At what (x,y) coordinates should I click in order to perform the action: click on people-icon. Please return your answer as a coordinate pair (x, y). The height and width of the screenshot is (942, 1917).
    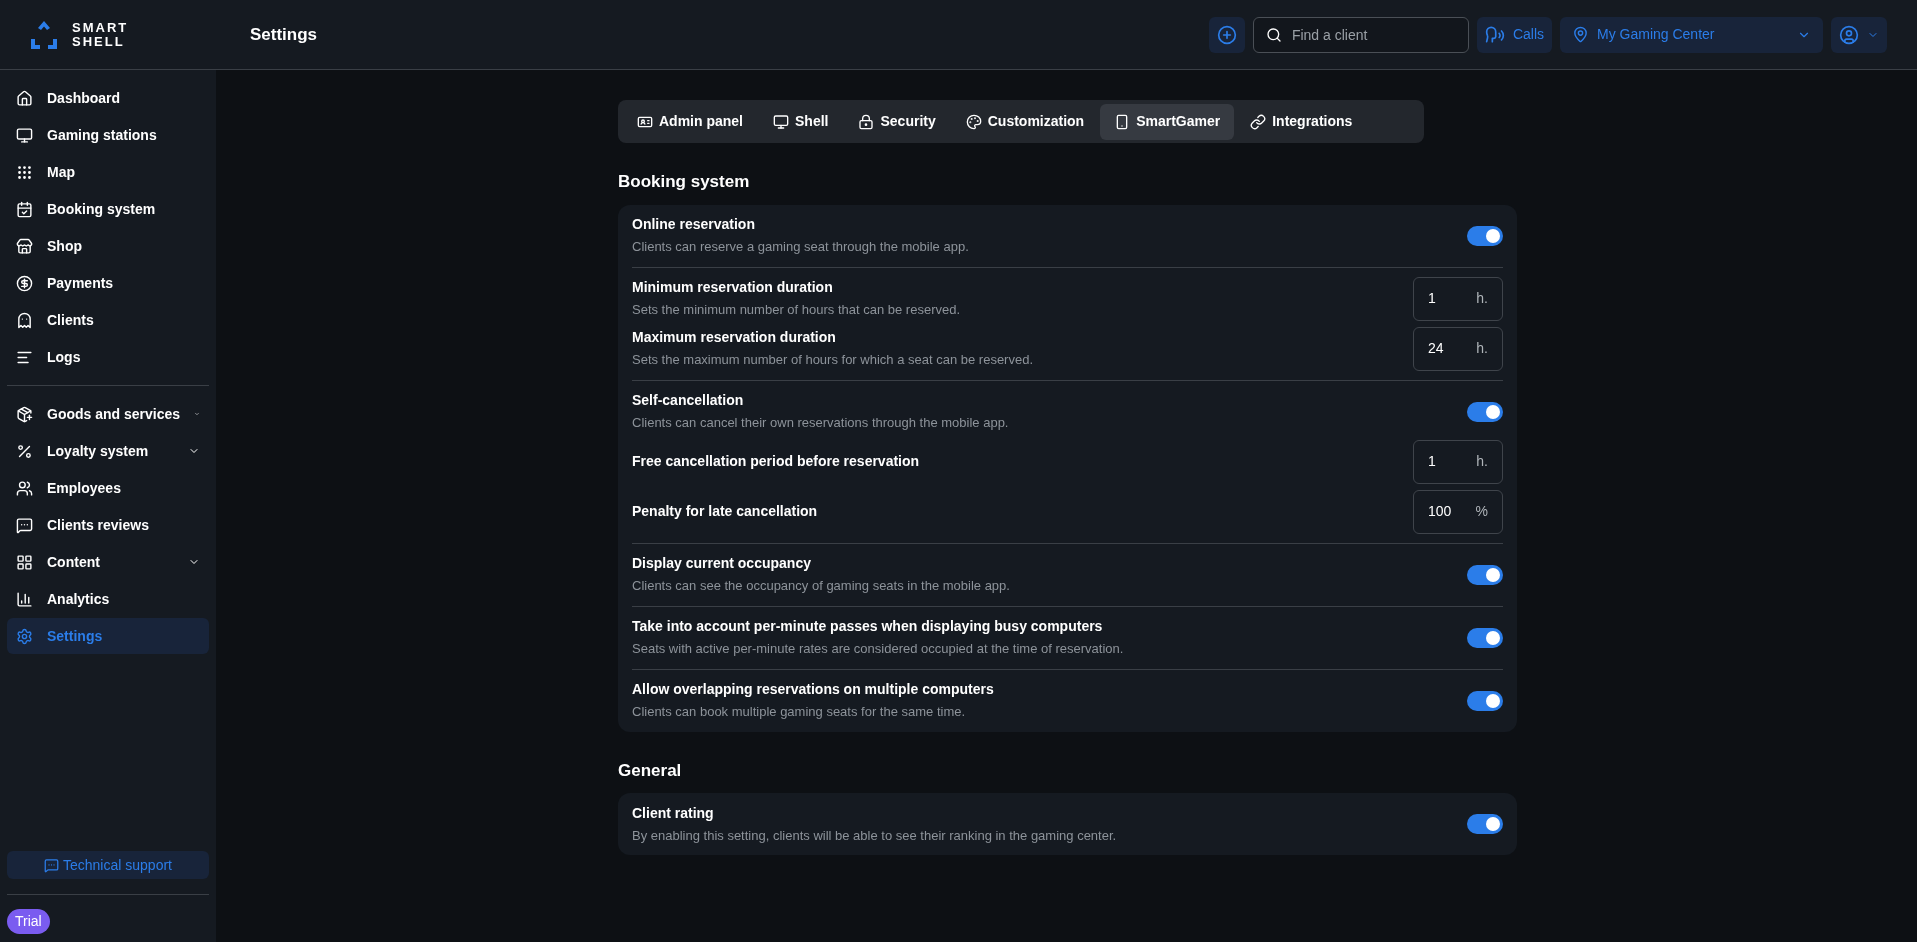
    Looking at the image, I should click on (24, 488).